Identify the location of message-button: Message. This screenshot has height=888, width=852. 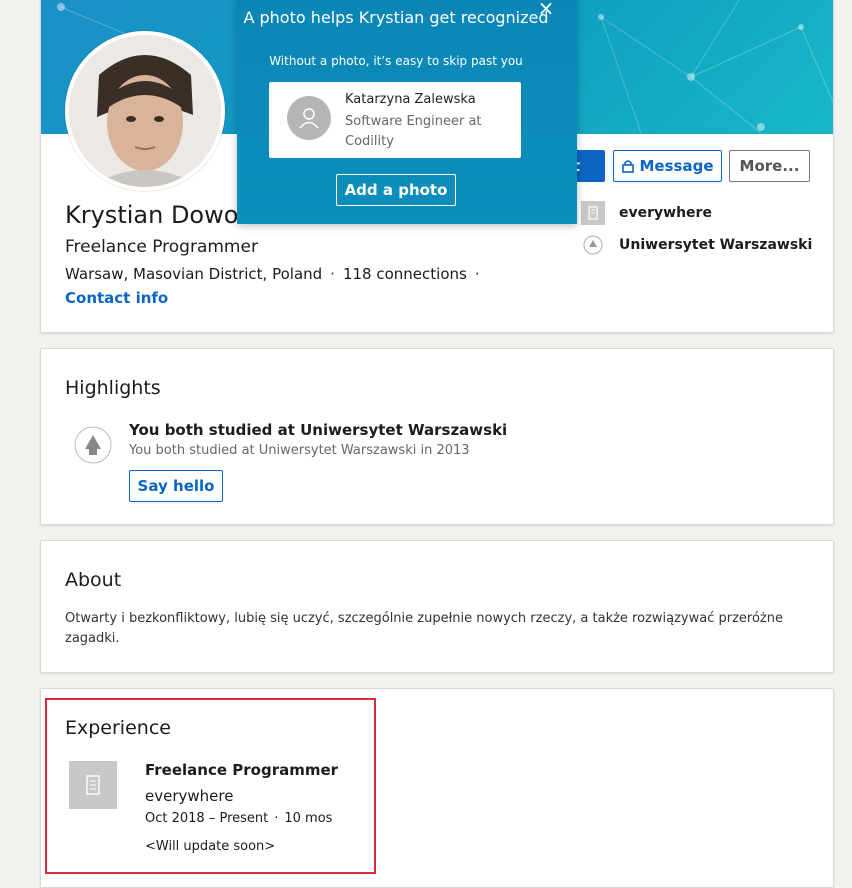
(667, 166).